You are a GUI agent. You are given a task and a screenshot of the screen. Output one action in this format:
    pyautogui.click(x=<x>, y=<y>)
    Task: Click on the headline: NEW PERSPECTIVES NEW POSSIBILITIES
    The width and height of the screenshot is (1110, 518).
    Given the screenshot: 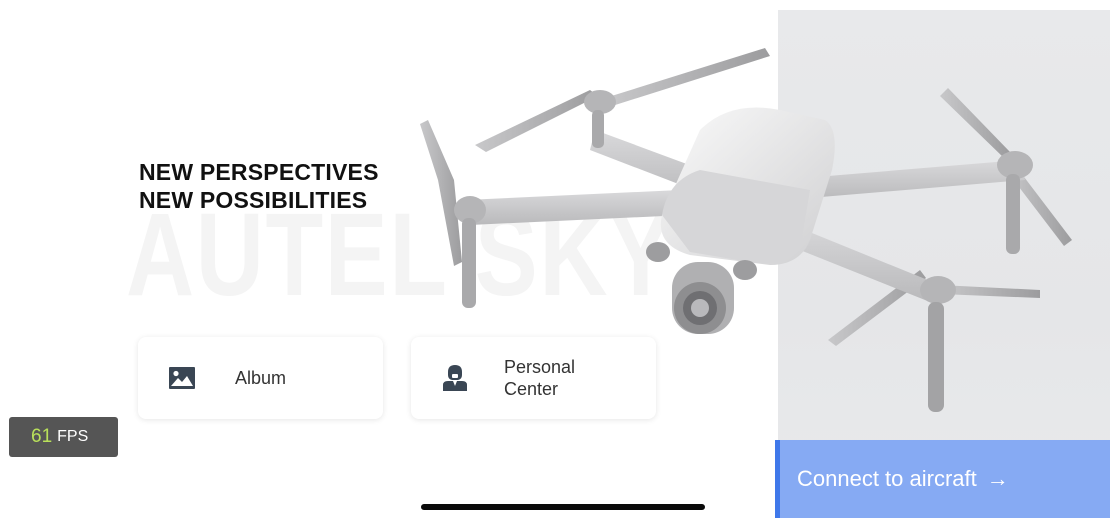 What is the action you would take?
    pyautogui.click(x=259, y=186)
    